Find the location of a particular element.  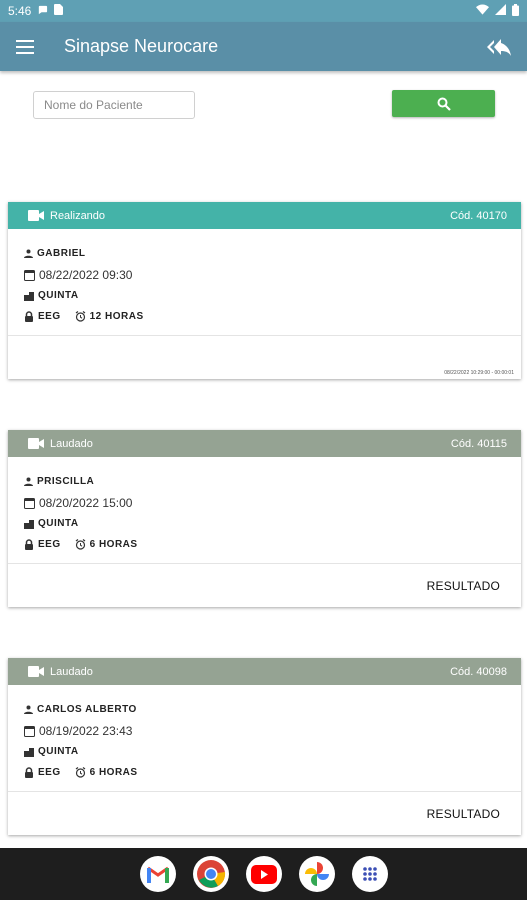

sim-notification-icon is located at coordinates (59, 11).